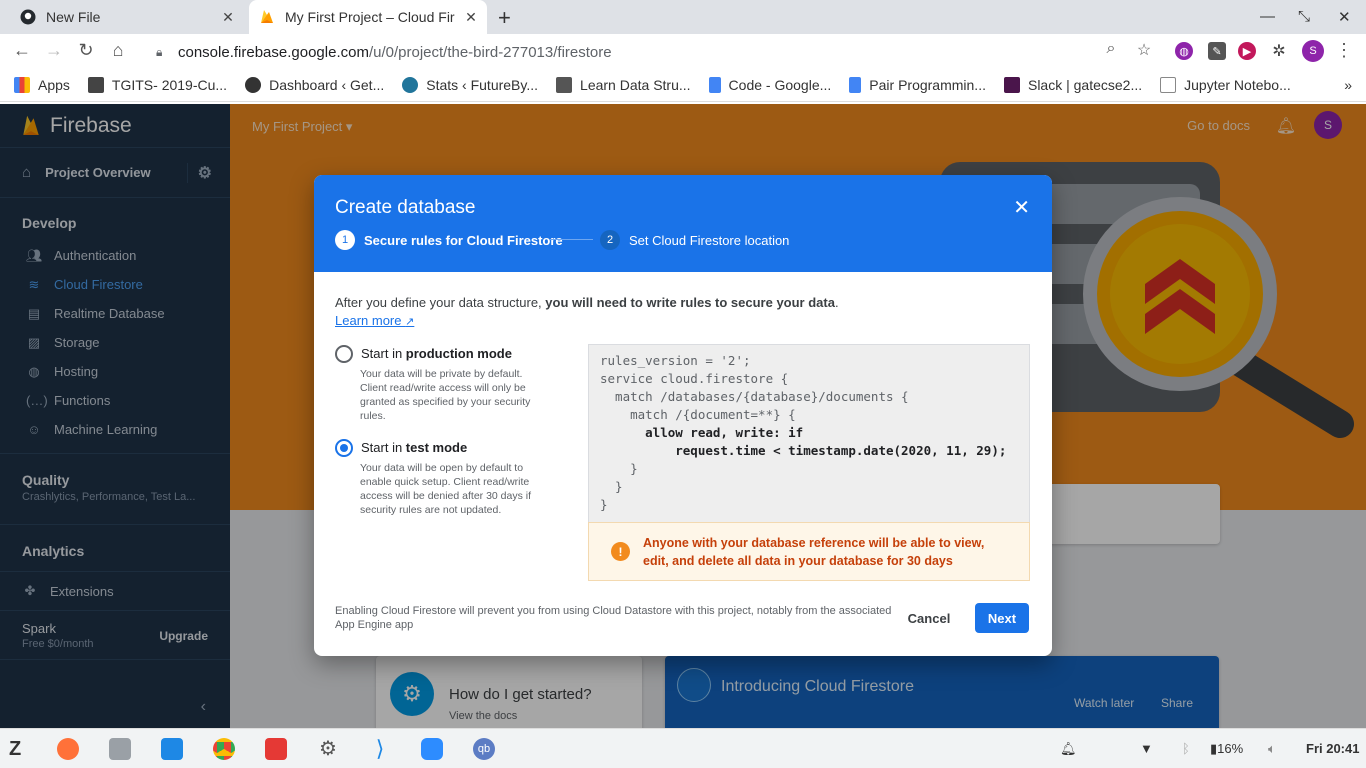 Image resolution: width=1366 pixels, height=768 pixels. I want to click on learn-more-link: Learn more ↗, so click(374, 320).